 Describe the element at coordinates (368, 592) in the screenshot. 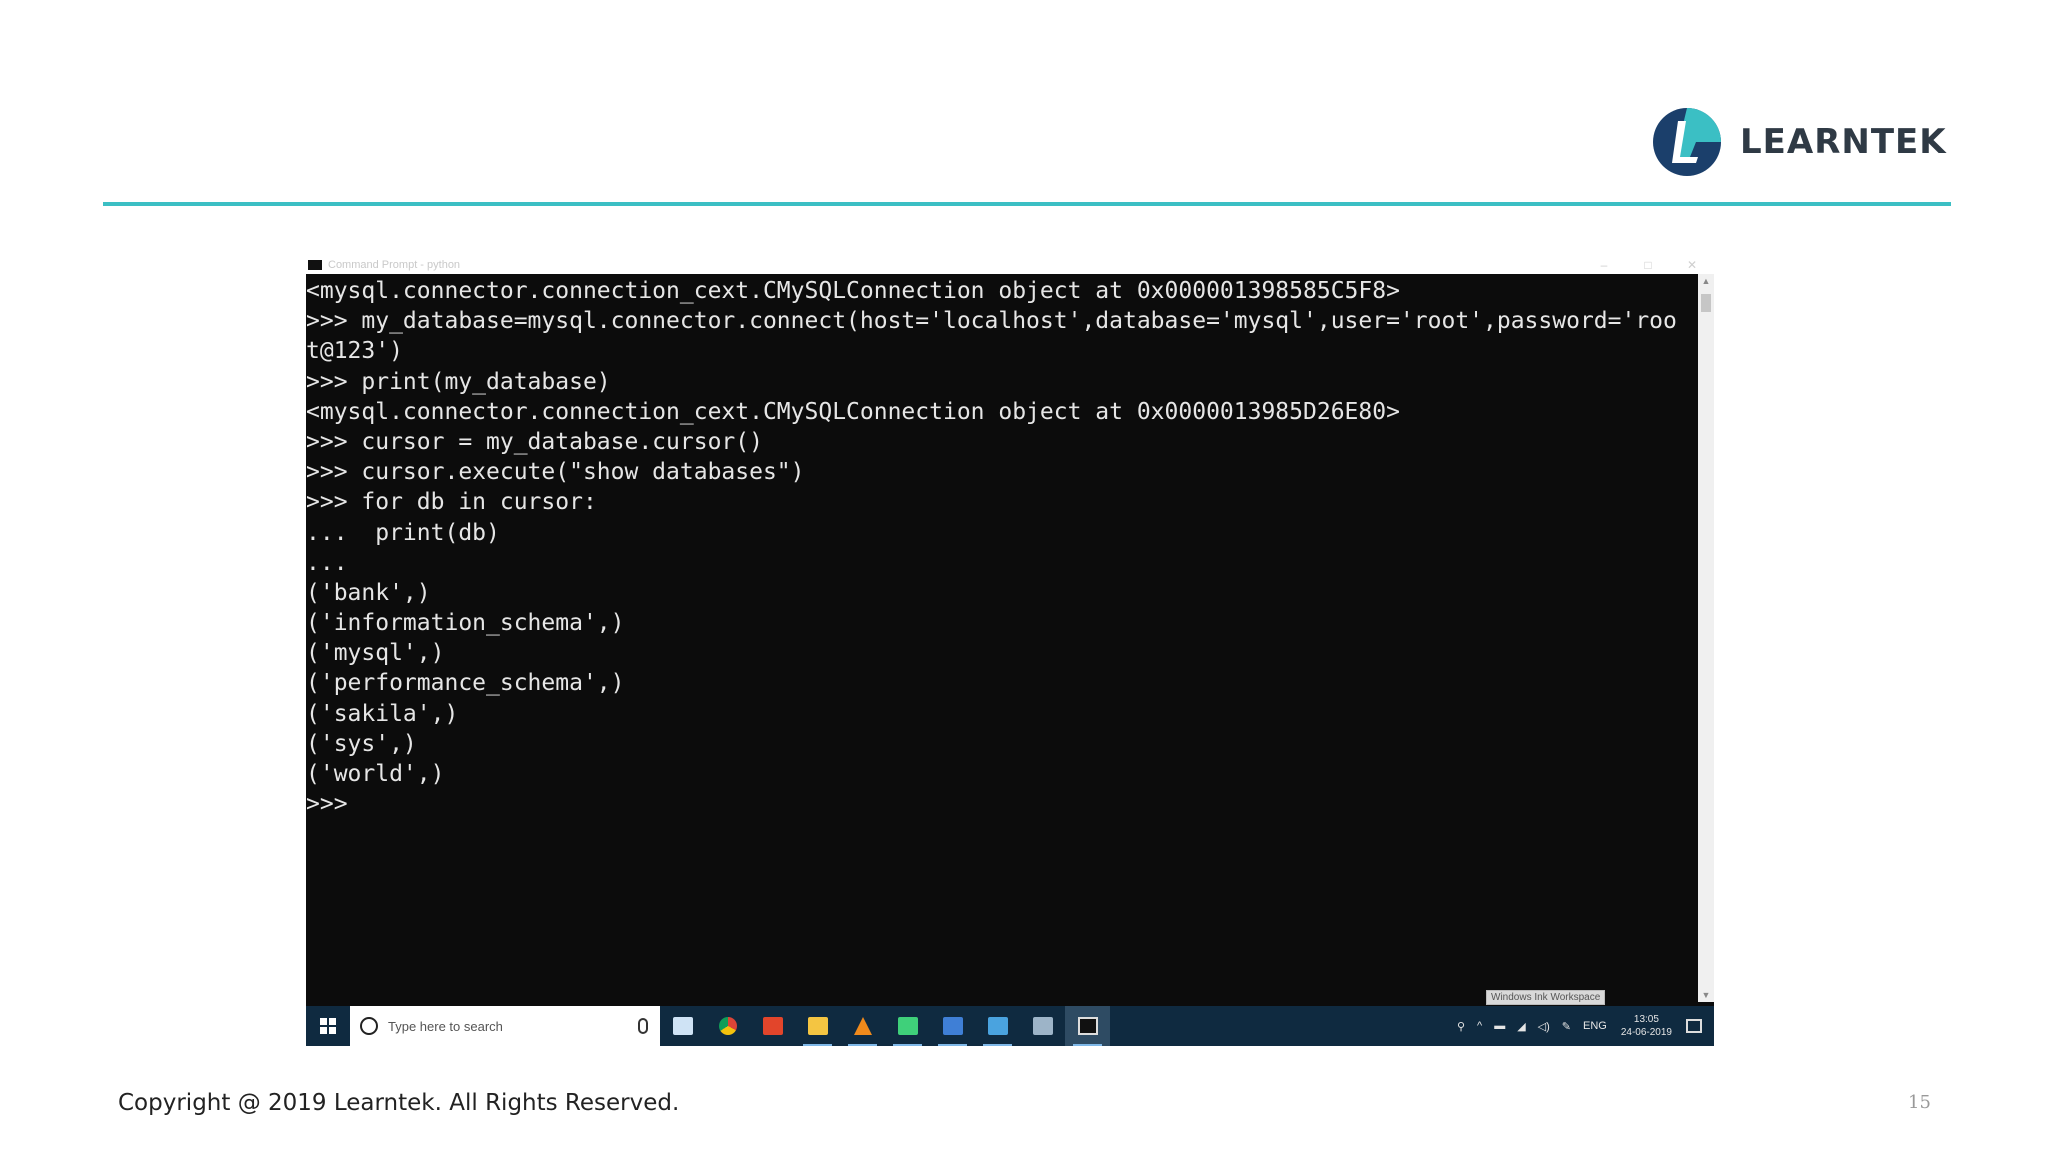

I see `console-line: ('bank',)` at that location.